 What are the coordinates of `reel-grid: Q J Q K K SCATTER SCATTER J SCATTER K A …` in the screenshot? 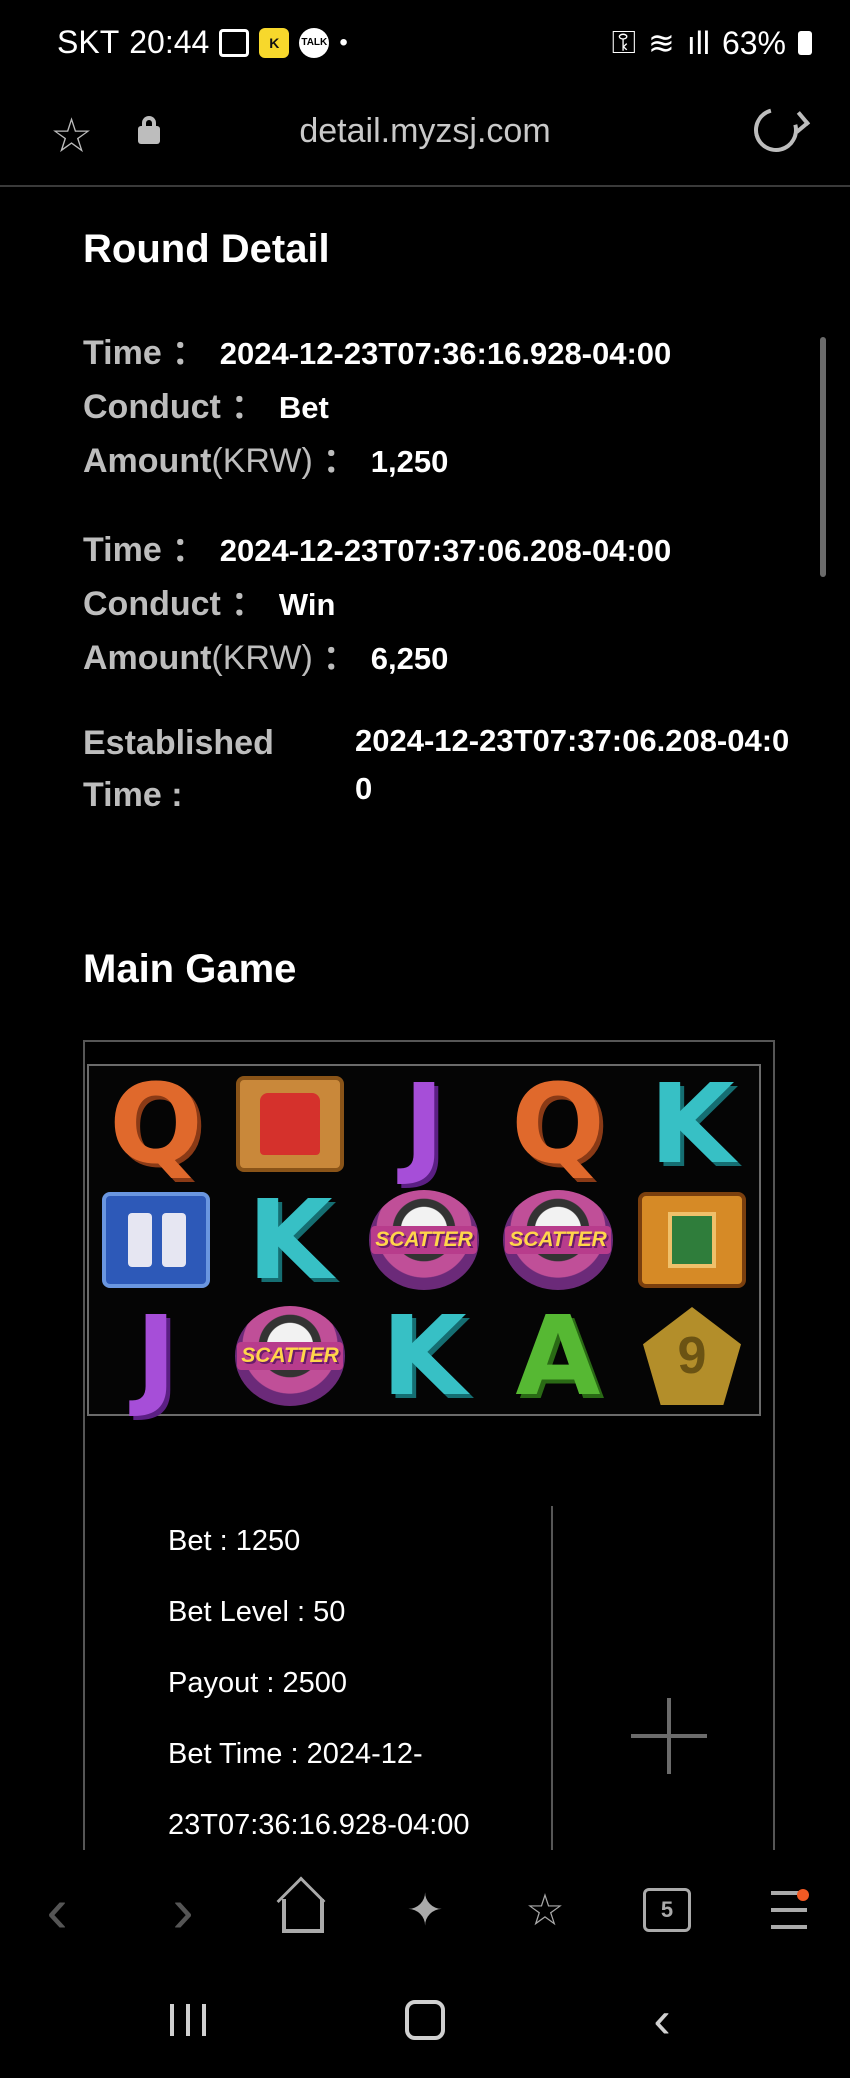 It's located at (424, 1240).